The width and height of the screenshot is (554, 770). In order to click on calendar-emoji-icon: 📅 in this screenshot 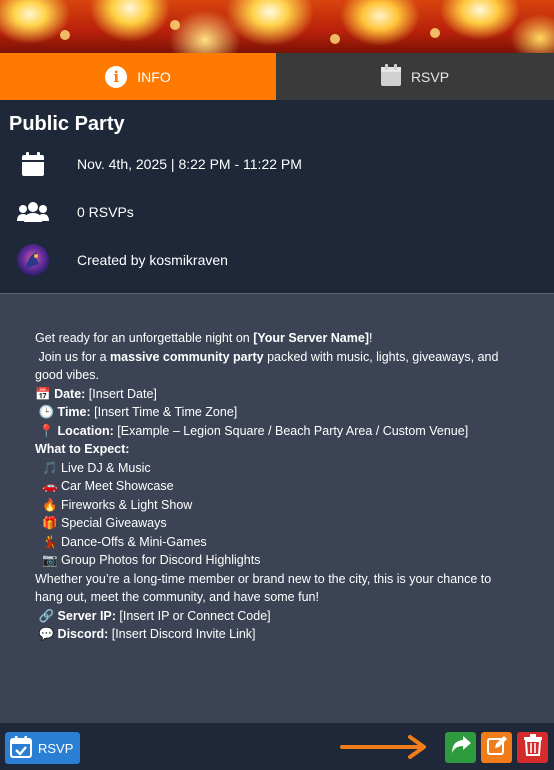, I will do `click(43, 393)`.